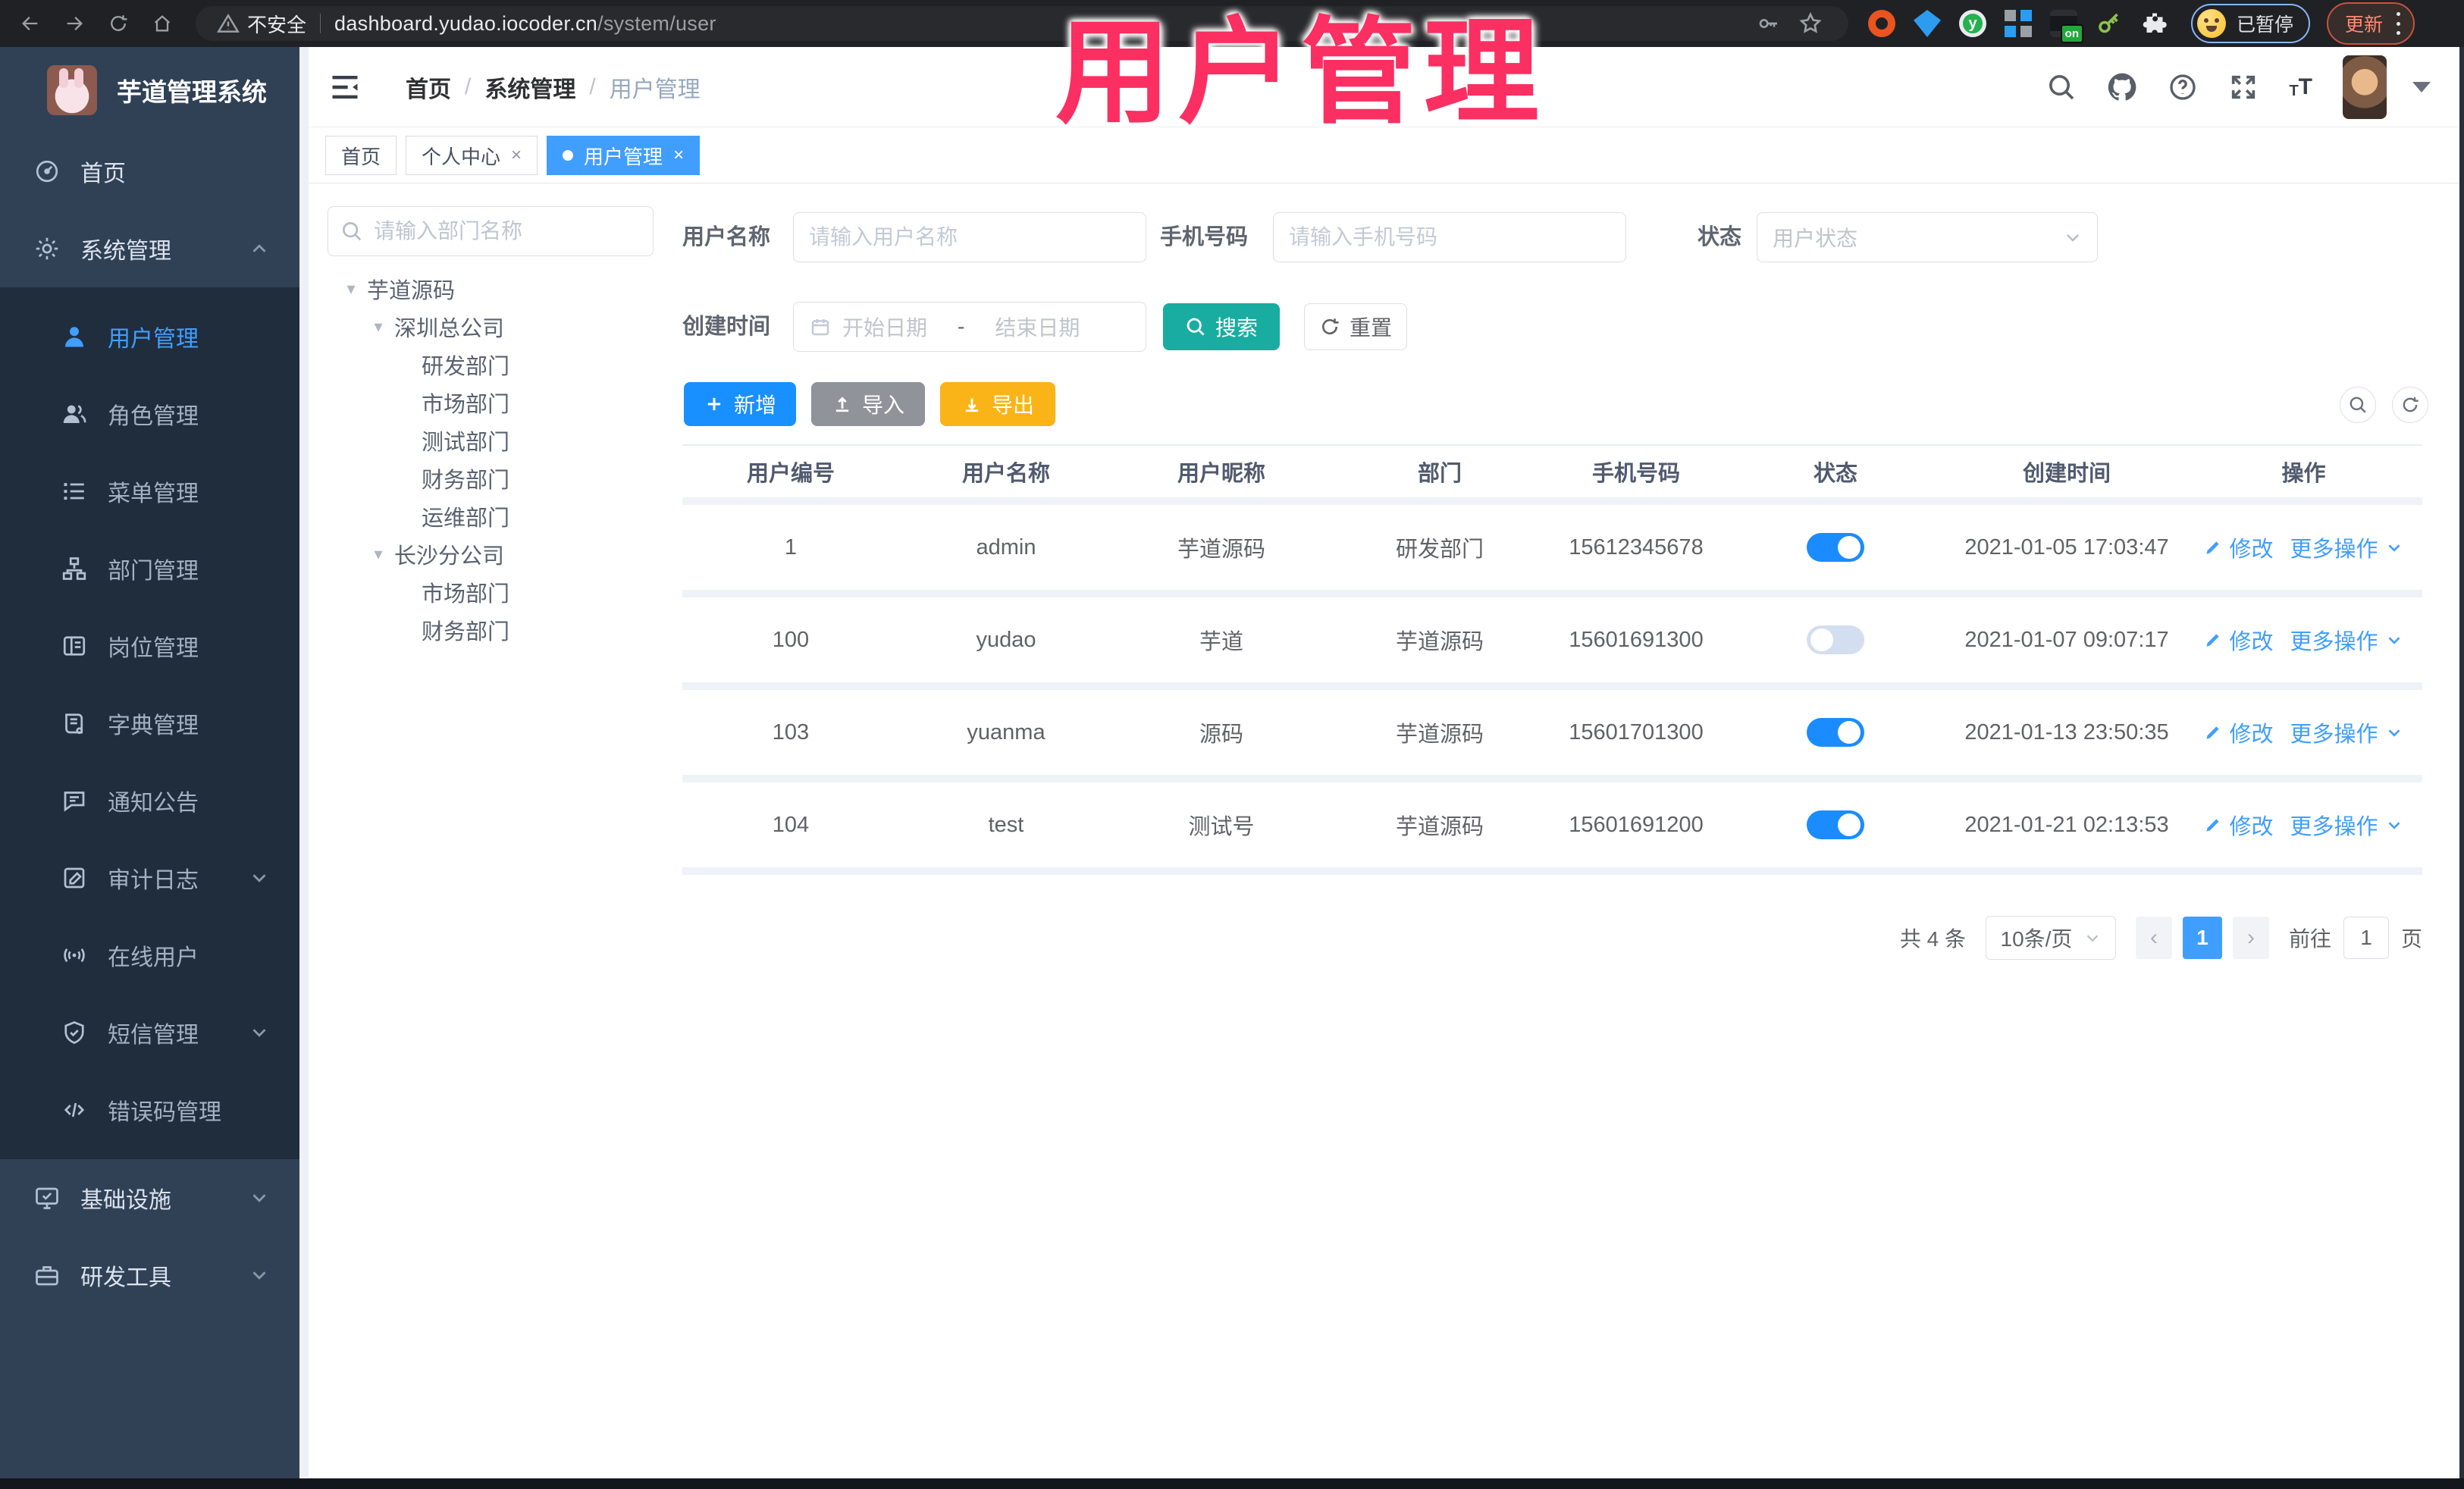  What do you see at coordinates (997, 404) in the screenshot?
I see `export-button: 导出` at bounding box center [997, 404].